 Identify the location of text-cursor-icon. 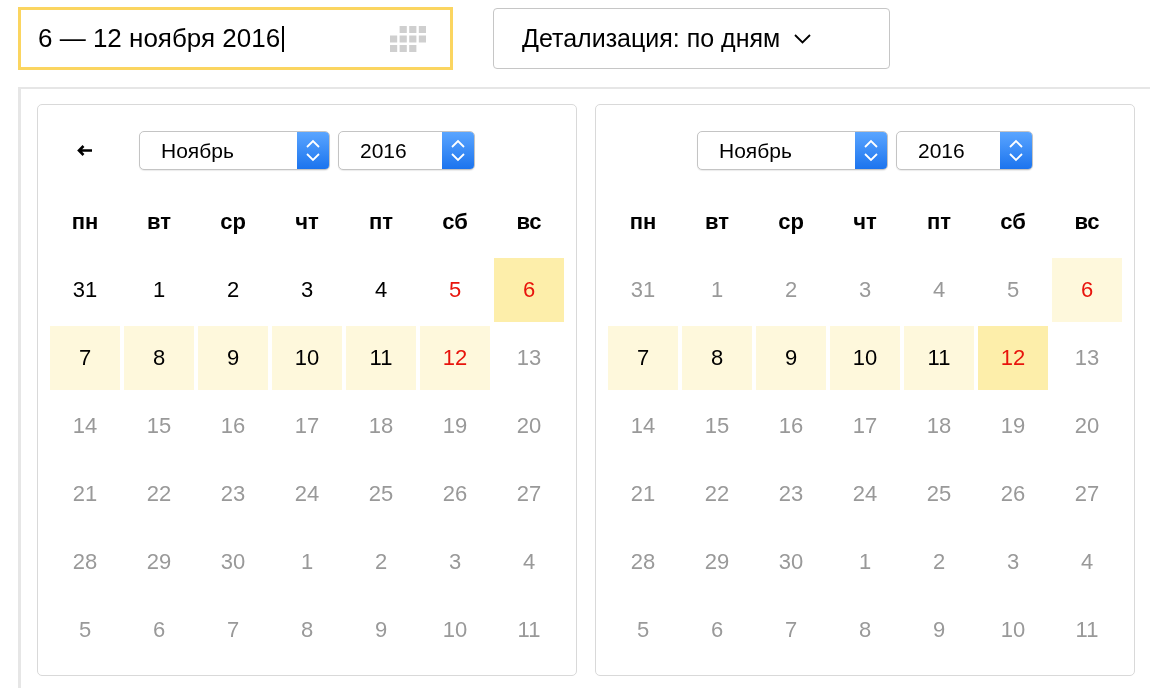
(283, 38).